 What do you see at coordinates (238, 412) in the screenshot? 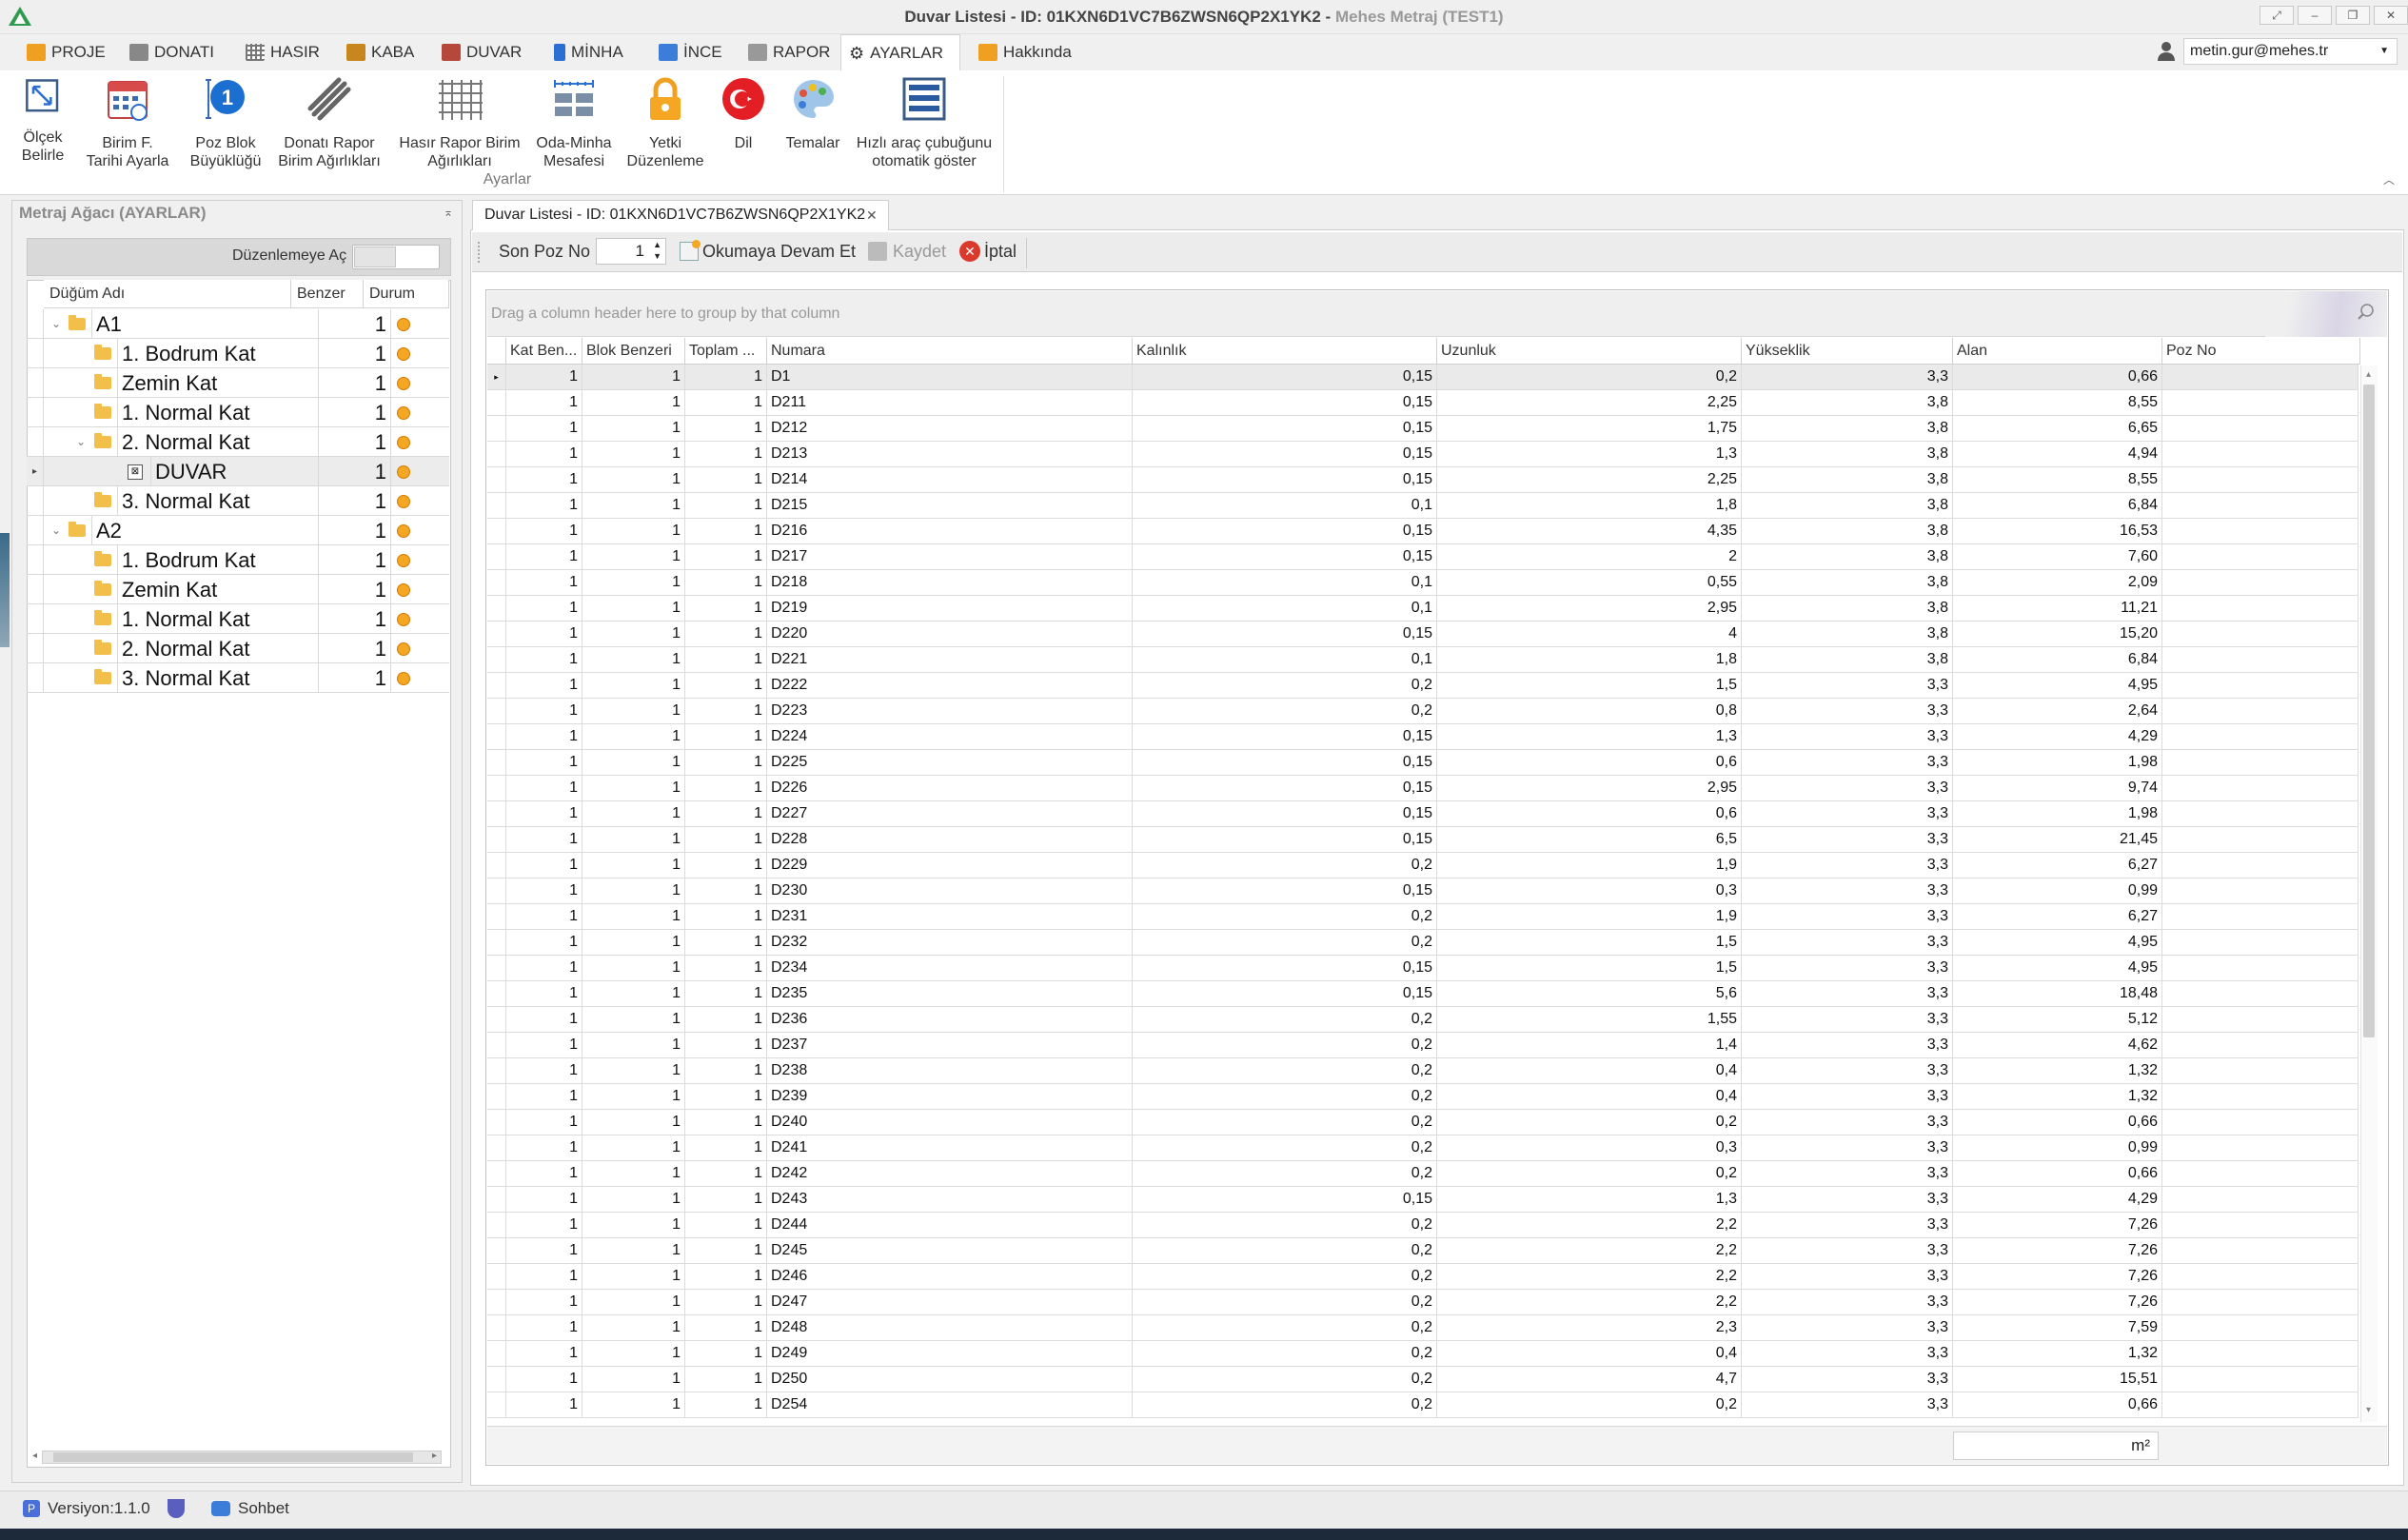
I see `tree-node: 1. Normal Kat 1` at bounding box center [238, 412].